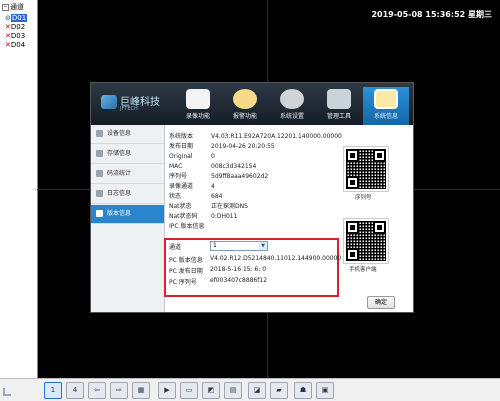 The width and height of the screenshot is (500, 401). I want to click on sidebar-item-bitrate-stats: 码流统计, so click(127, 174).